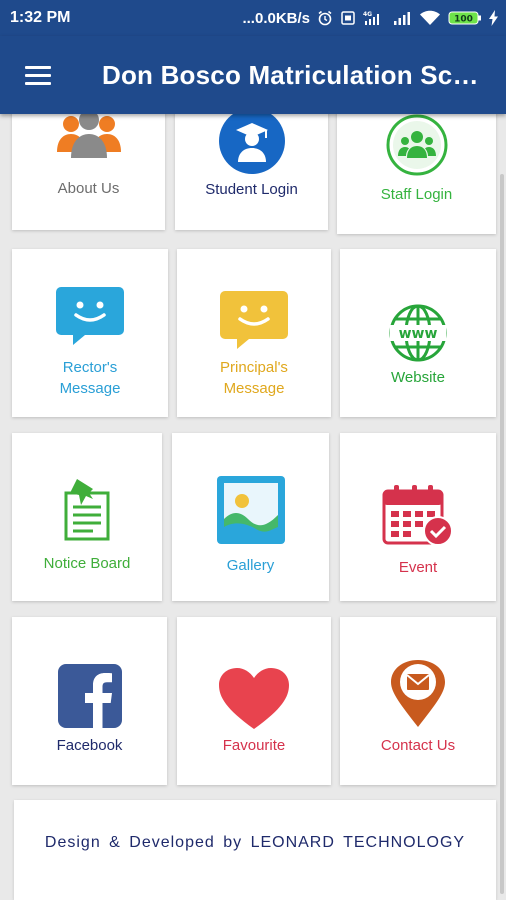  I want to click on tile-staff-login: Staff Login, so click(416, 174).